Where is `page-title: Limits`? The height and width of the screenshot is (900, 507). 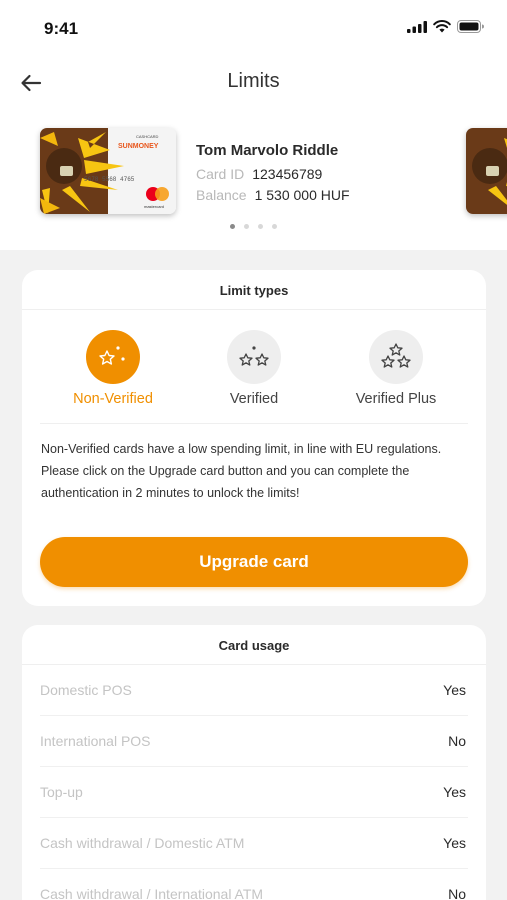 page-title: Limits is located at coordinates (253, 81).